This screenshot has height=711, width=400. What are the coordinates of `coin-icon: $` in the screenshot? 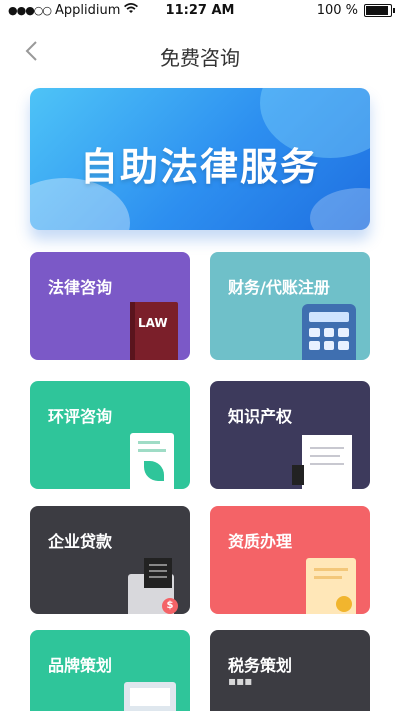 It's located at (170, 606).